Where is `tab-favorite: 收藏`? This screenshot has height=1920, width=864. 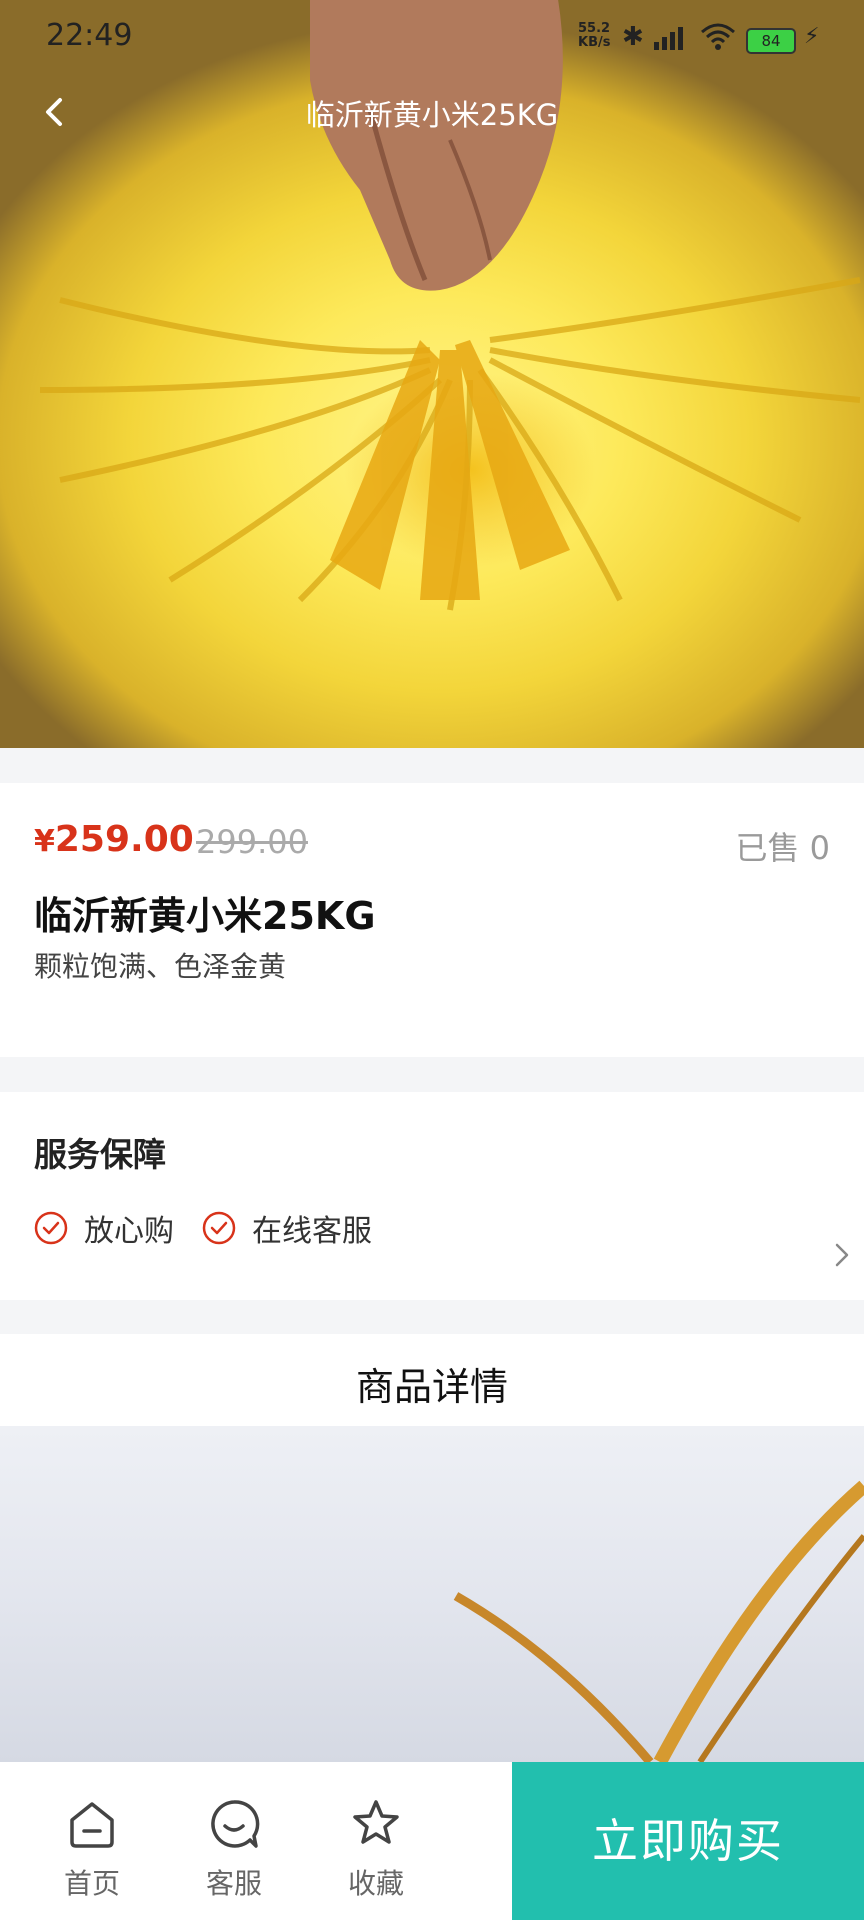 tab-favorite: 收藏 is located at coordinates (376, 1841).